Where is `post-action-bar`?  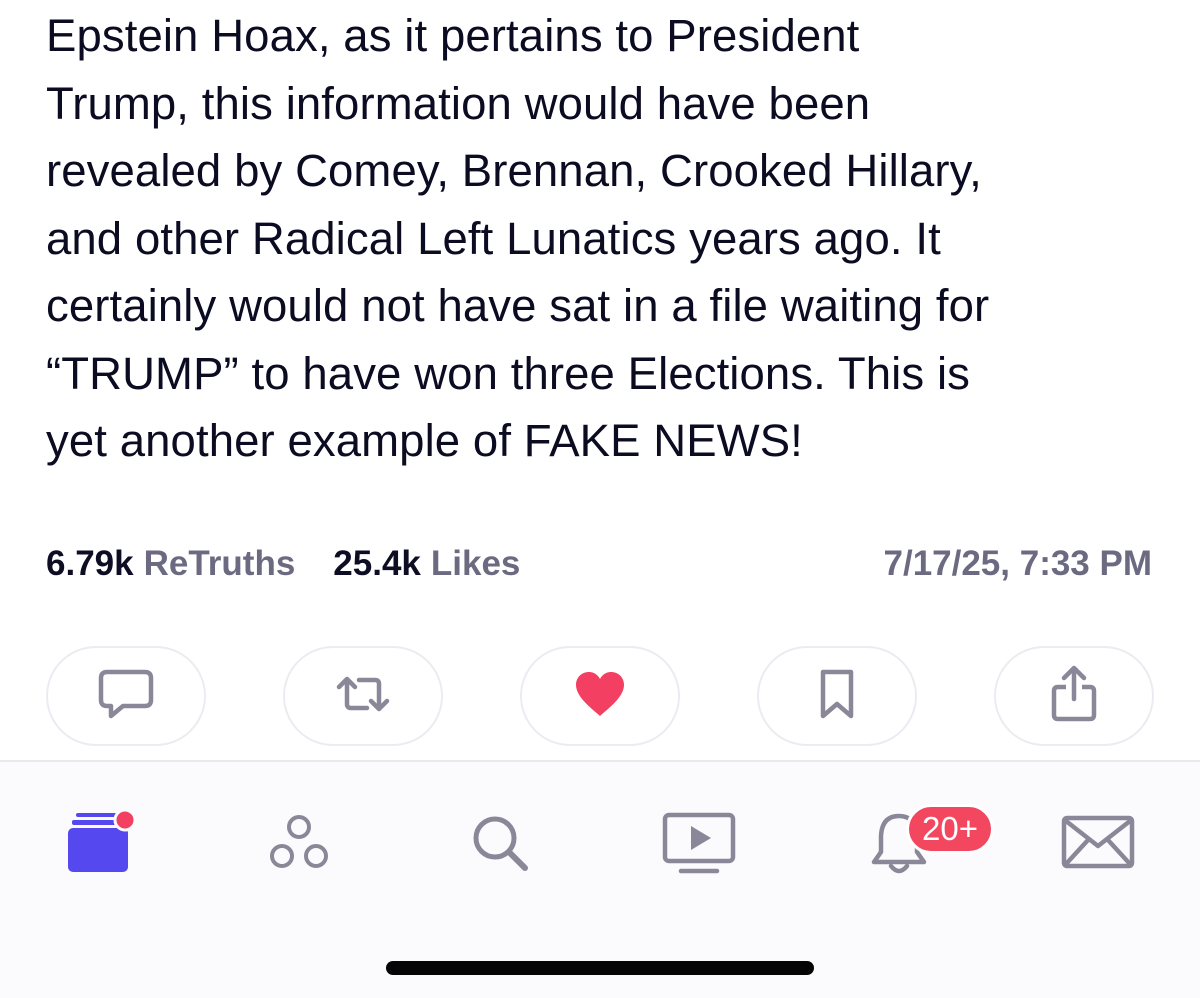
post-action-bar is located at coordinates (600, 697).